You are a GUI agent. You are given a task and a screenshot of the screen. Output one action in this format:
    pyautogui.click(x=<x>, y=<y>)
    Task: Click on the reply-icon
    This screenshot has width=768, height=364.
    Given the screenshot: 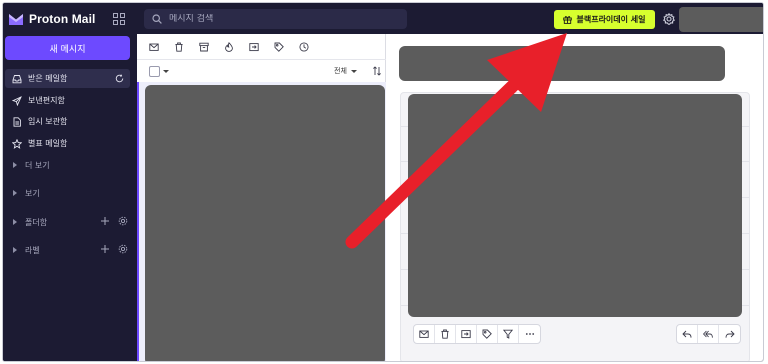 What is the action you would take?
    pyautogui.click(x=687, y=334)
    